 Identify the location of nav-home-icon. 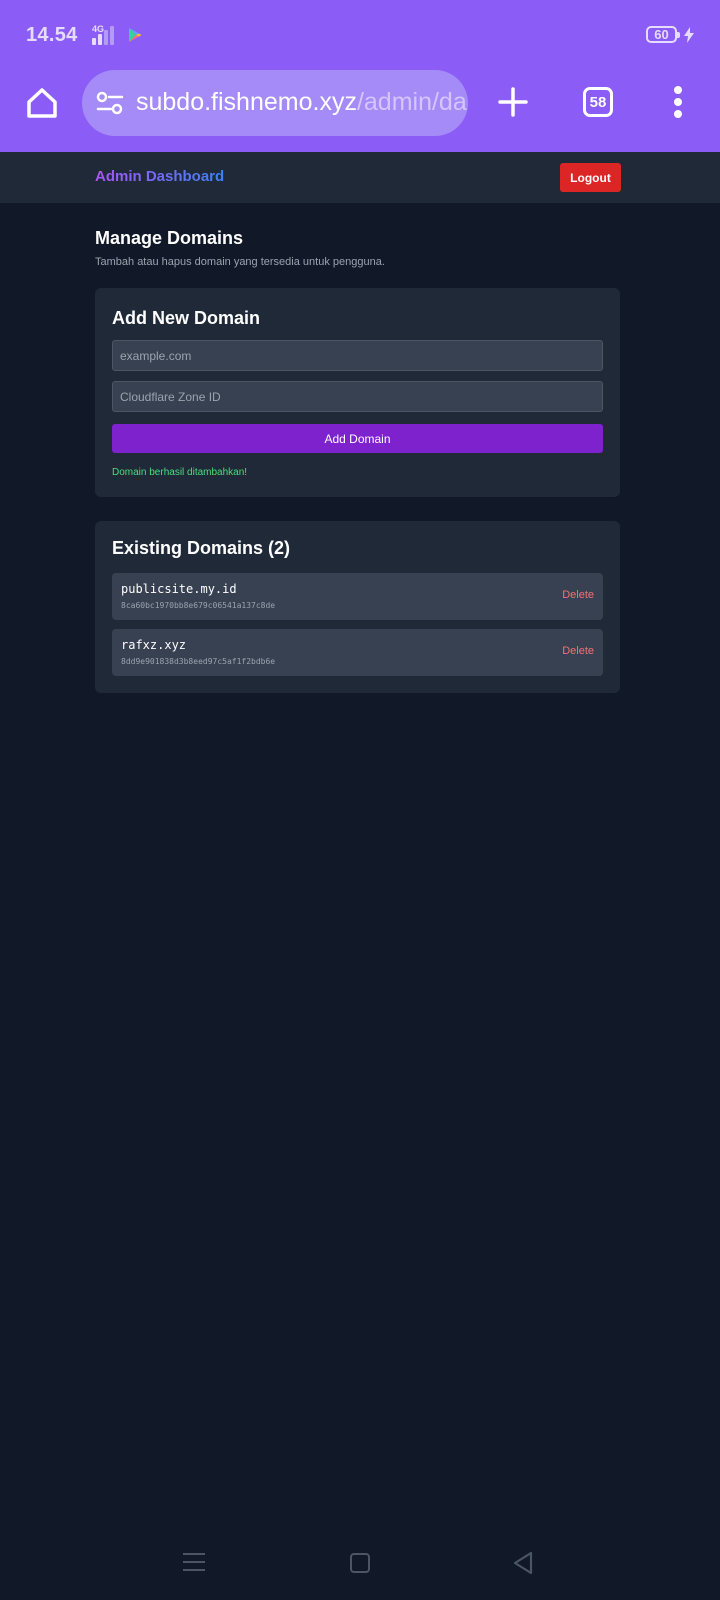
(360, 1563).